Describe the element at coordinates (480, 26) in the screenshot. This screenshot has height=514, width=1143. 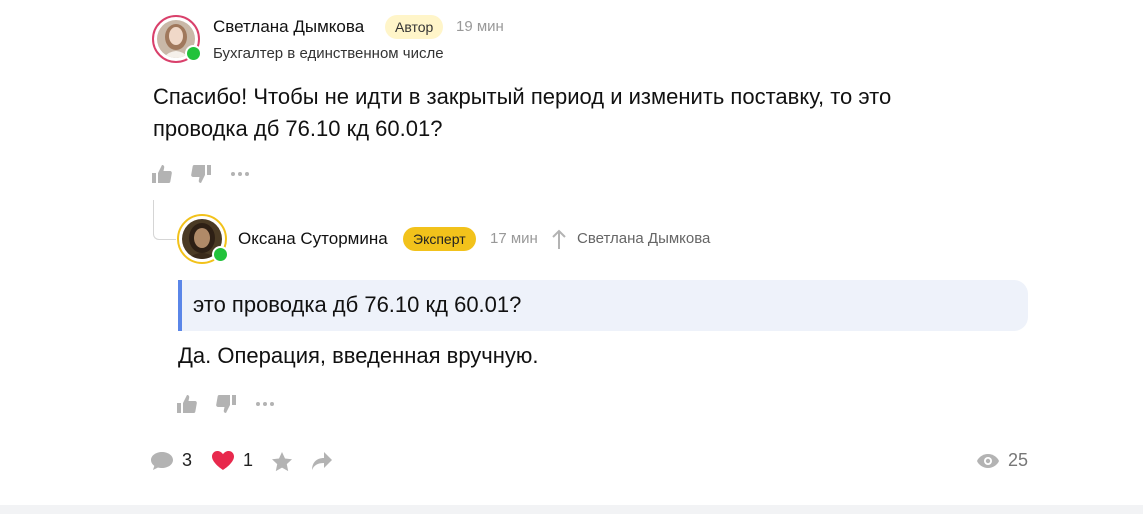
I see `comment-time: 19 мин` at that location.